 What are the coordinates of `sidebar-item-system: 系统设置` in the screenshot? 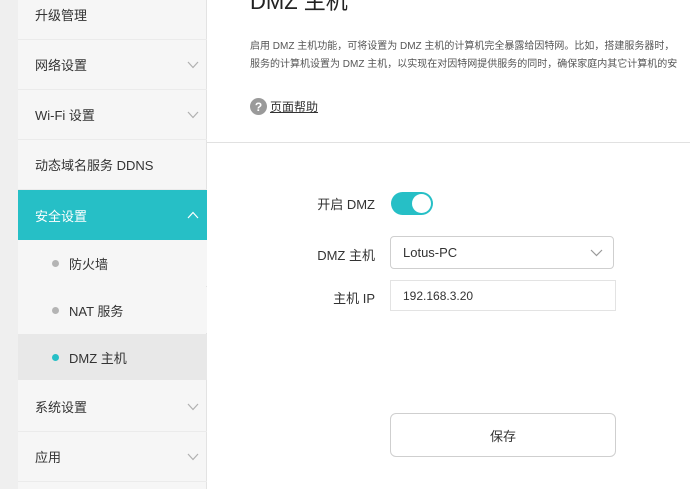 It's located at (112, 407).